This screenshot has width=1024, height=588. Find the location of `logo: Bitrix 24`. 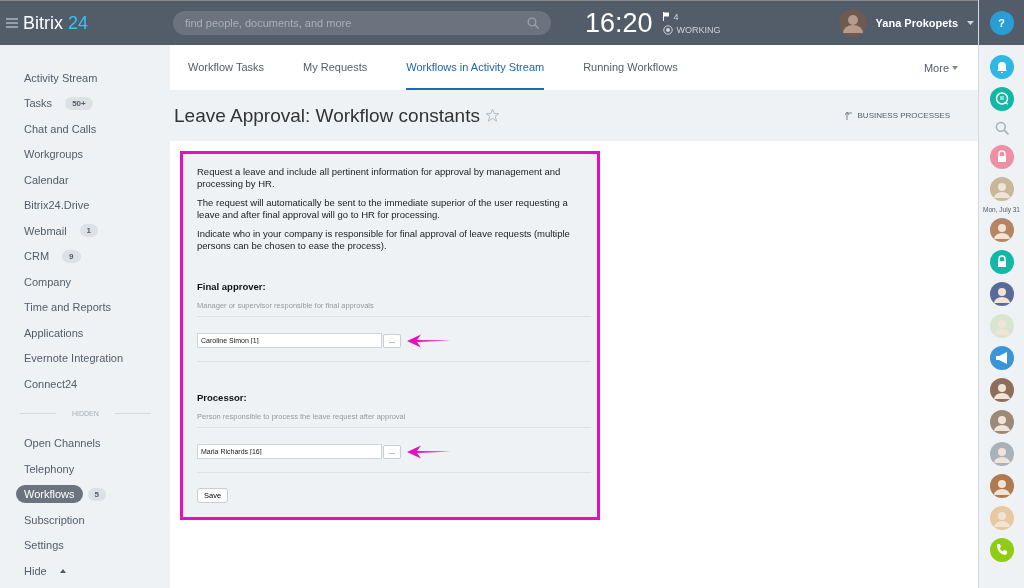

logo: Bitrix 24 is located at coordinates (56, 23).